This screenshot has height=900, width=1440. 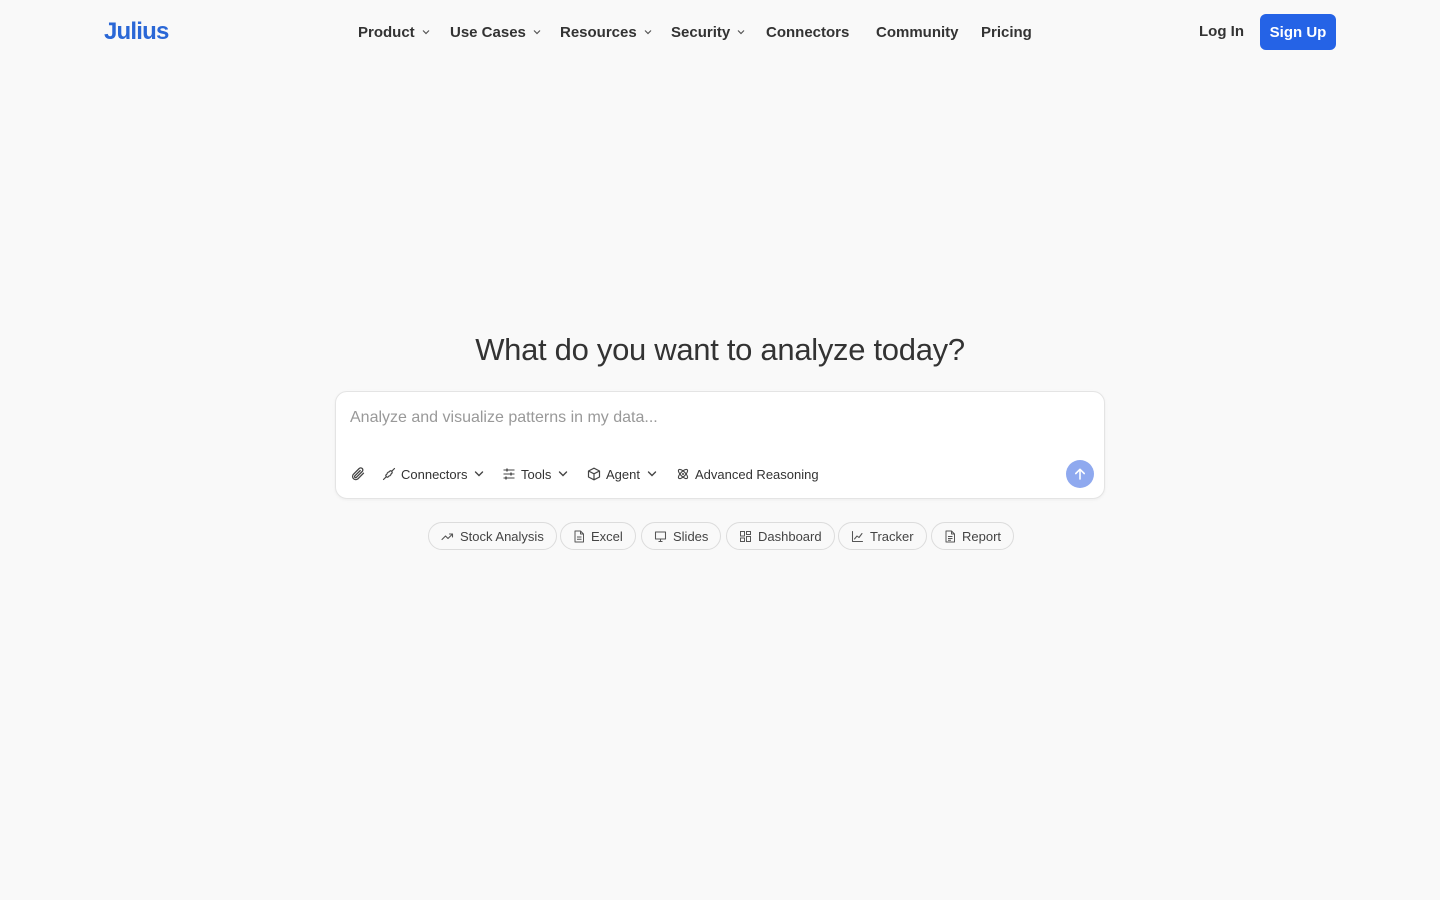 I want to click on chip-tracker: Tracker, so click(x=882, y=536).